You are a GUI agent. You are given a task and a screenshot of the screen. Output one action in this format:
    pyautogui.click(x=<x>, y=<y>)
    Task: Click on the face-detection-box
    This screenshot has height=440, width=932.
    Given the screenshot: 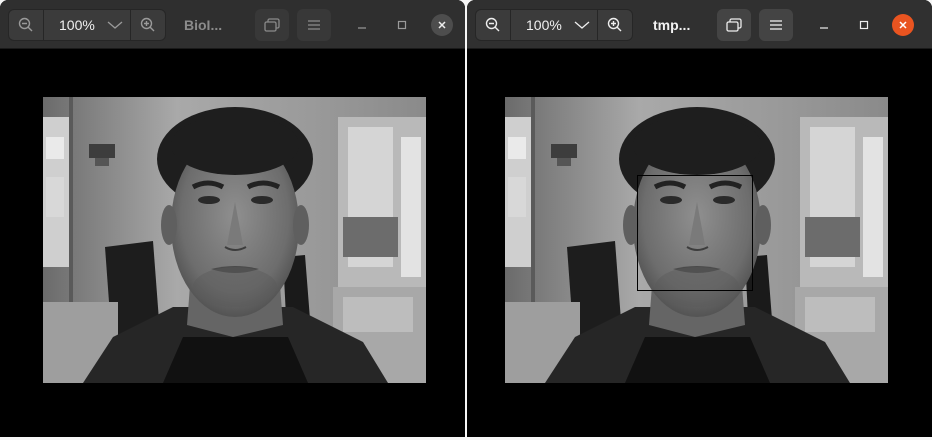 What is the action you would take?
    pyautogui.click(x=695, y=233)
    